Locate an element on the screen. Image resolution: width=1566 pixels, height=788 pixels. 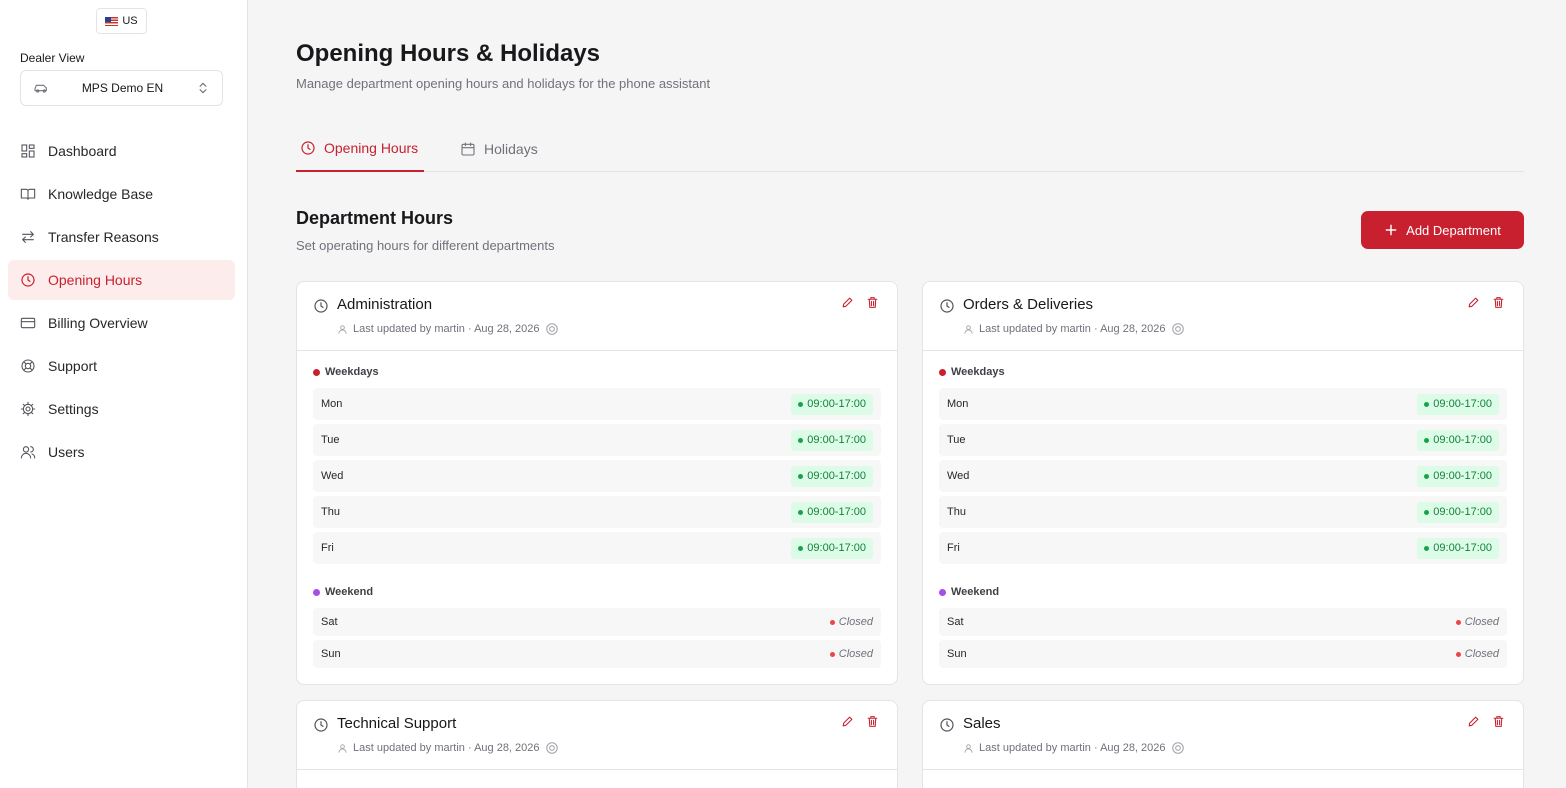
dealer-select: MPS Demo EN is located at coordinates (121, 88).